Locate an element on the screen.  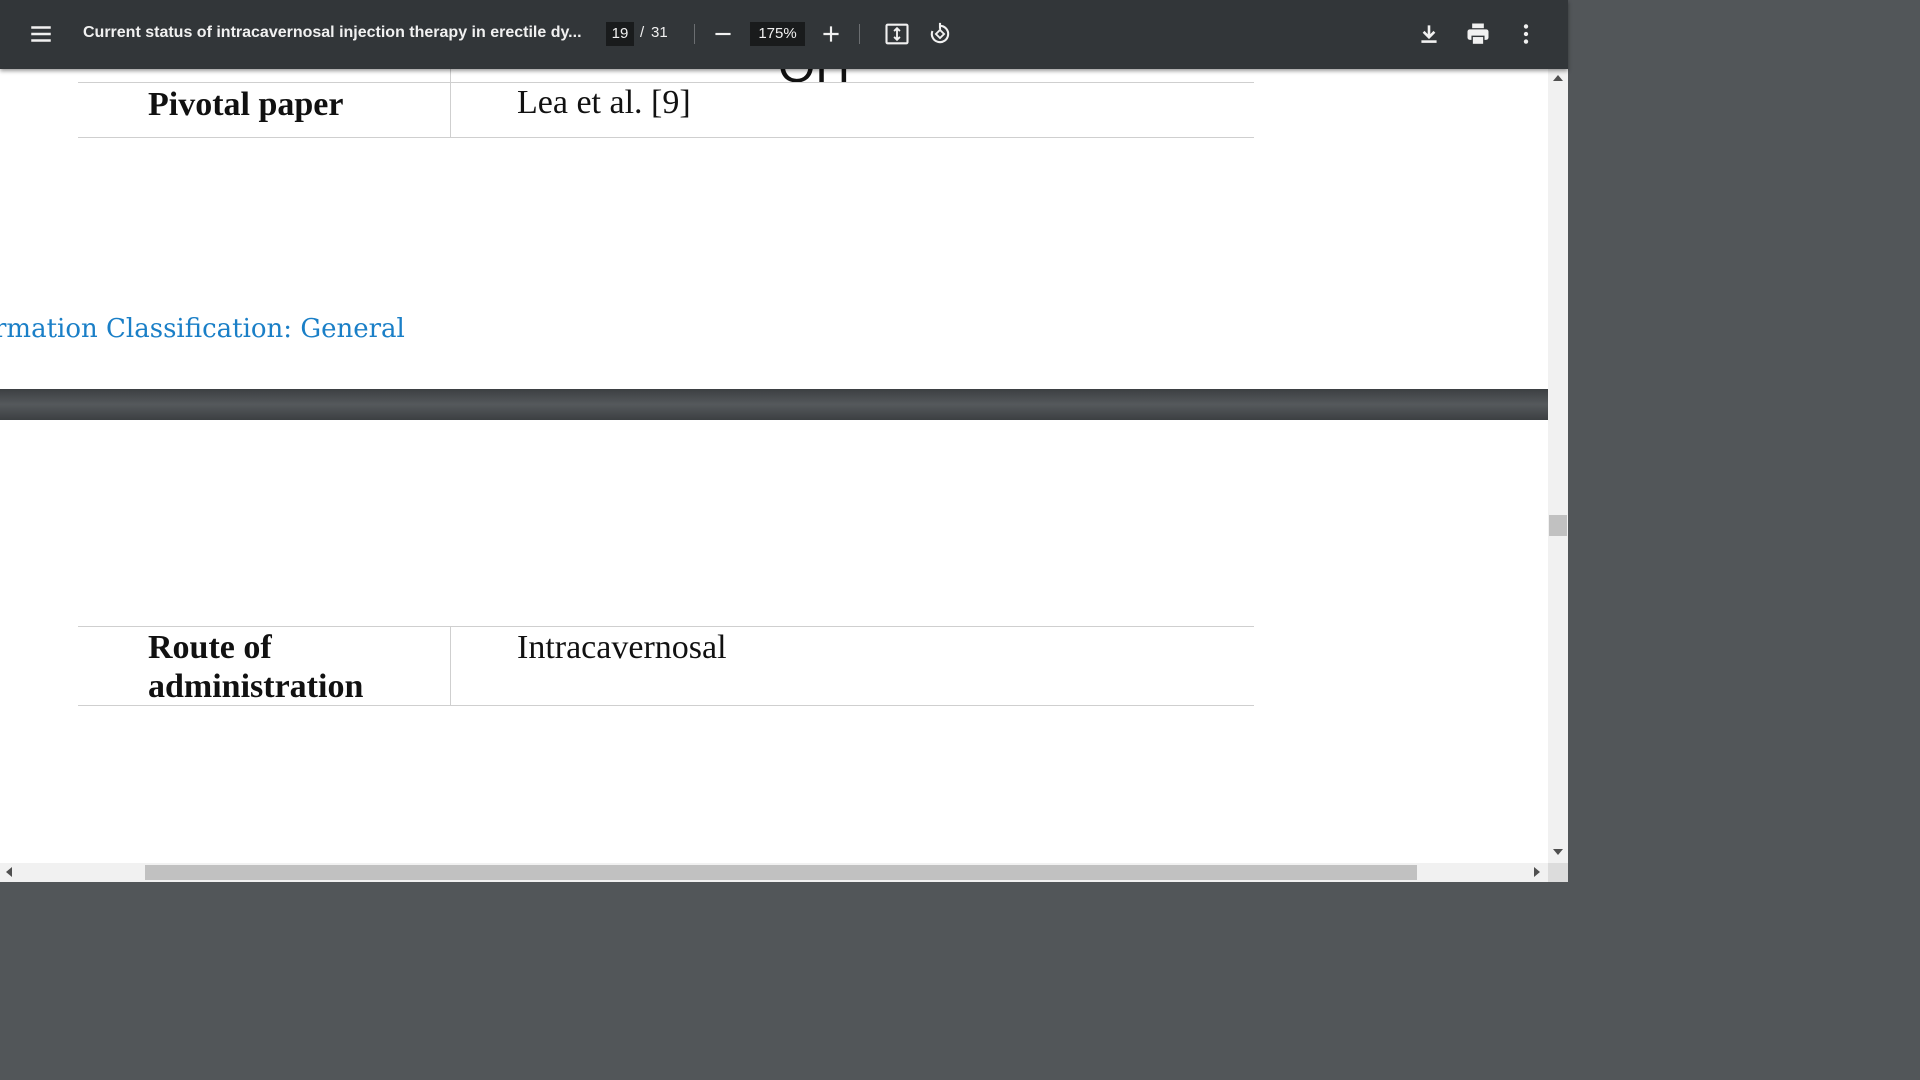
table-label-pivotal-paper: Pivotal paper is located at coordinates (246, 104).